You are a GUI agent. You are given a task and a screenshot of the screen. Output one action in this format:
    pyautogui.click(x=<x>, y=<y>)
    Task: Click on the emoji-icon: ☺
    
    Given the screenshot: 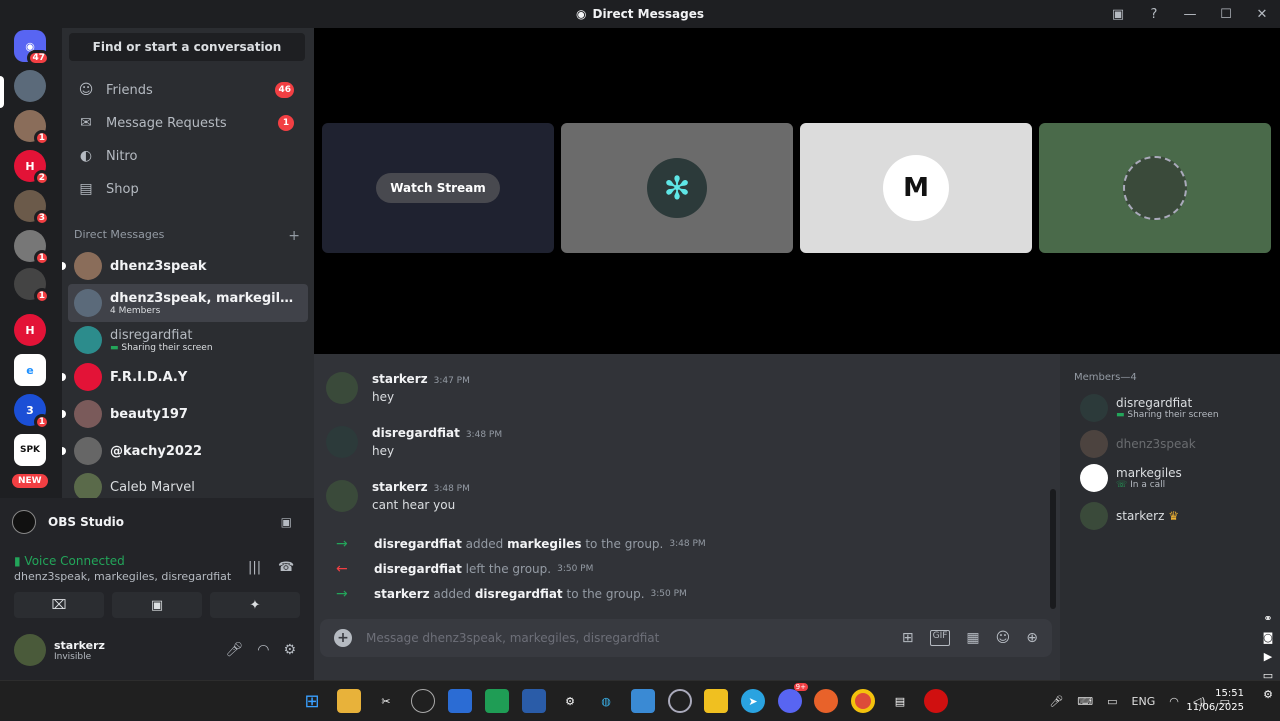 What is the action you would take?
    pyautogui.click(x=1003, y=638)
    